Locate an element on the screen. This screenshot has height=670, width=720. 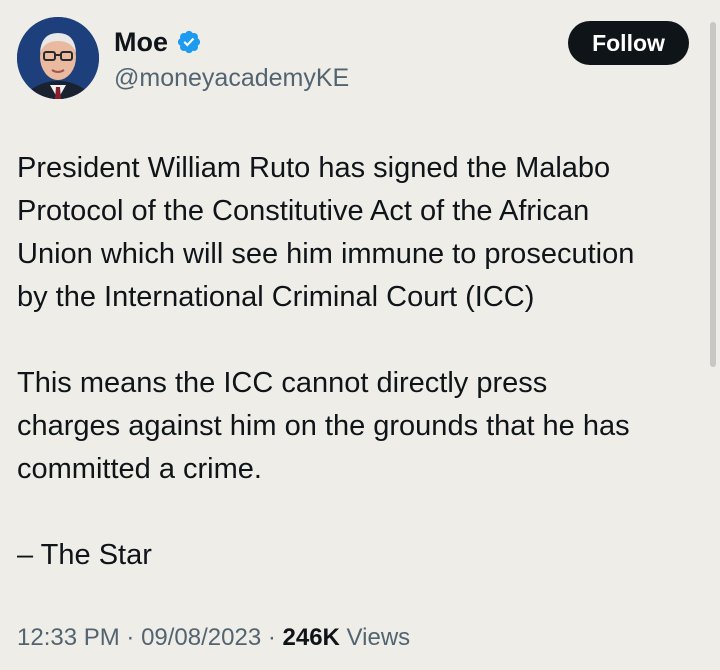
views-count: 246K is located at coordinates (311, 637).